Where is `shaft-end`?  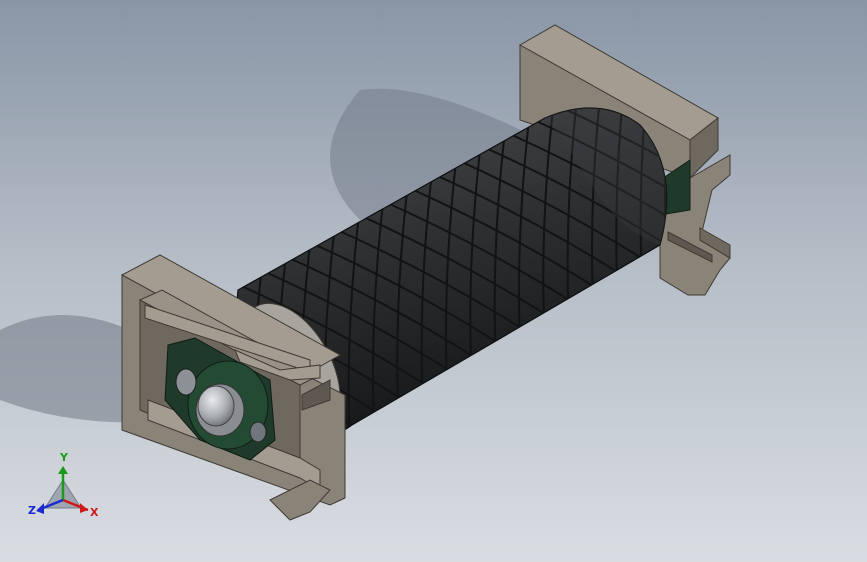
shaft-end is located at coordinates (220, 410).